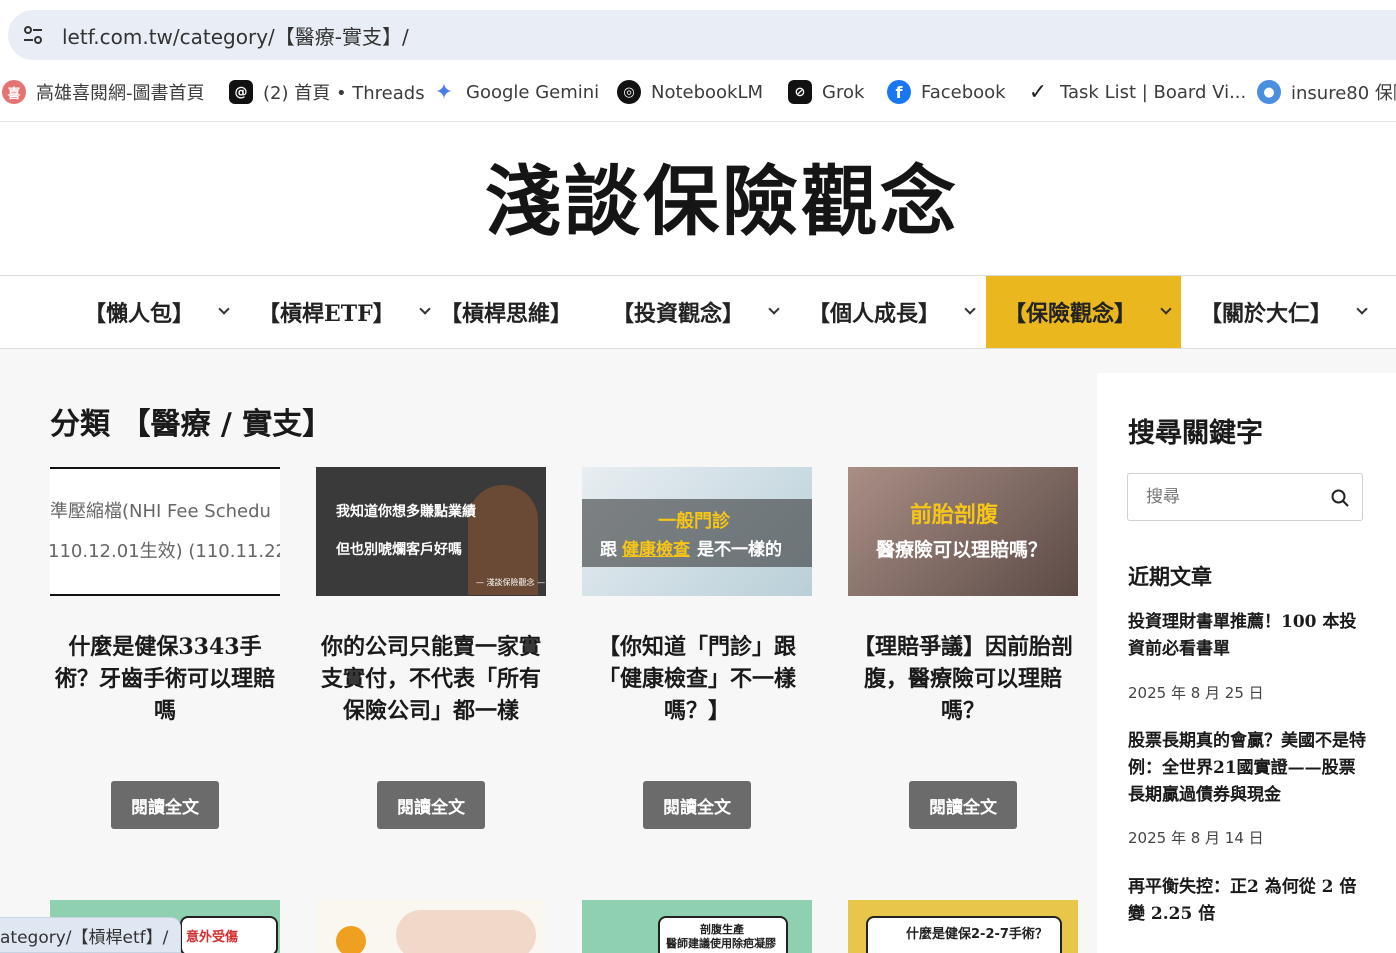 This screenshot has height=953, width=1396. I want to click on thumbnail-text: 一般門診, so click(694, 521).